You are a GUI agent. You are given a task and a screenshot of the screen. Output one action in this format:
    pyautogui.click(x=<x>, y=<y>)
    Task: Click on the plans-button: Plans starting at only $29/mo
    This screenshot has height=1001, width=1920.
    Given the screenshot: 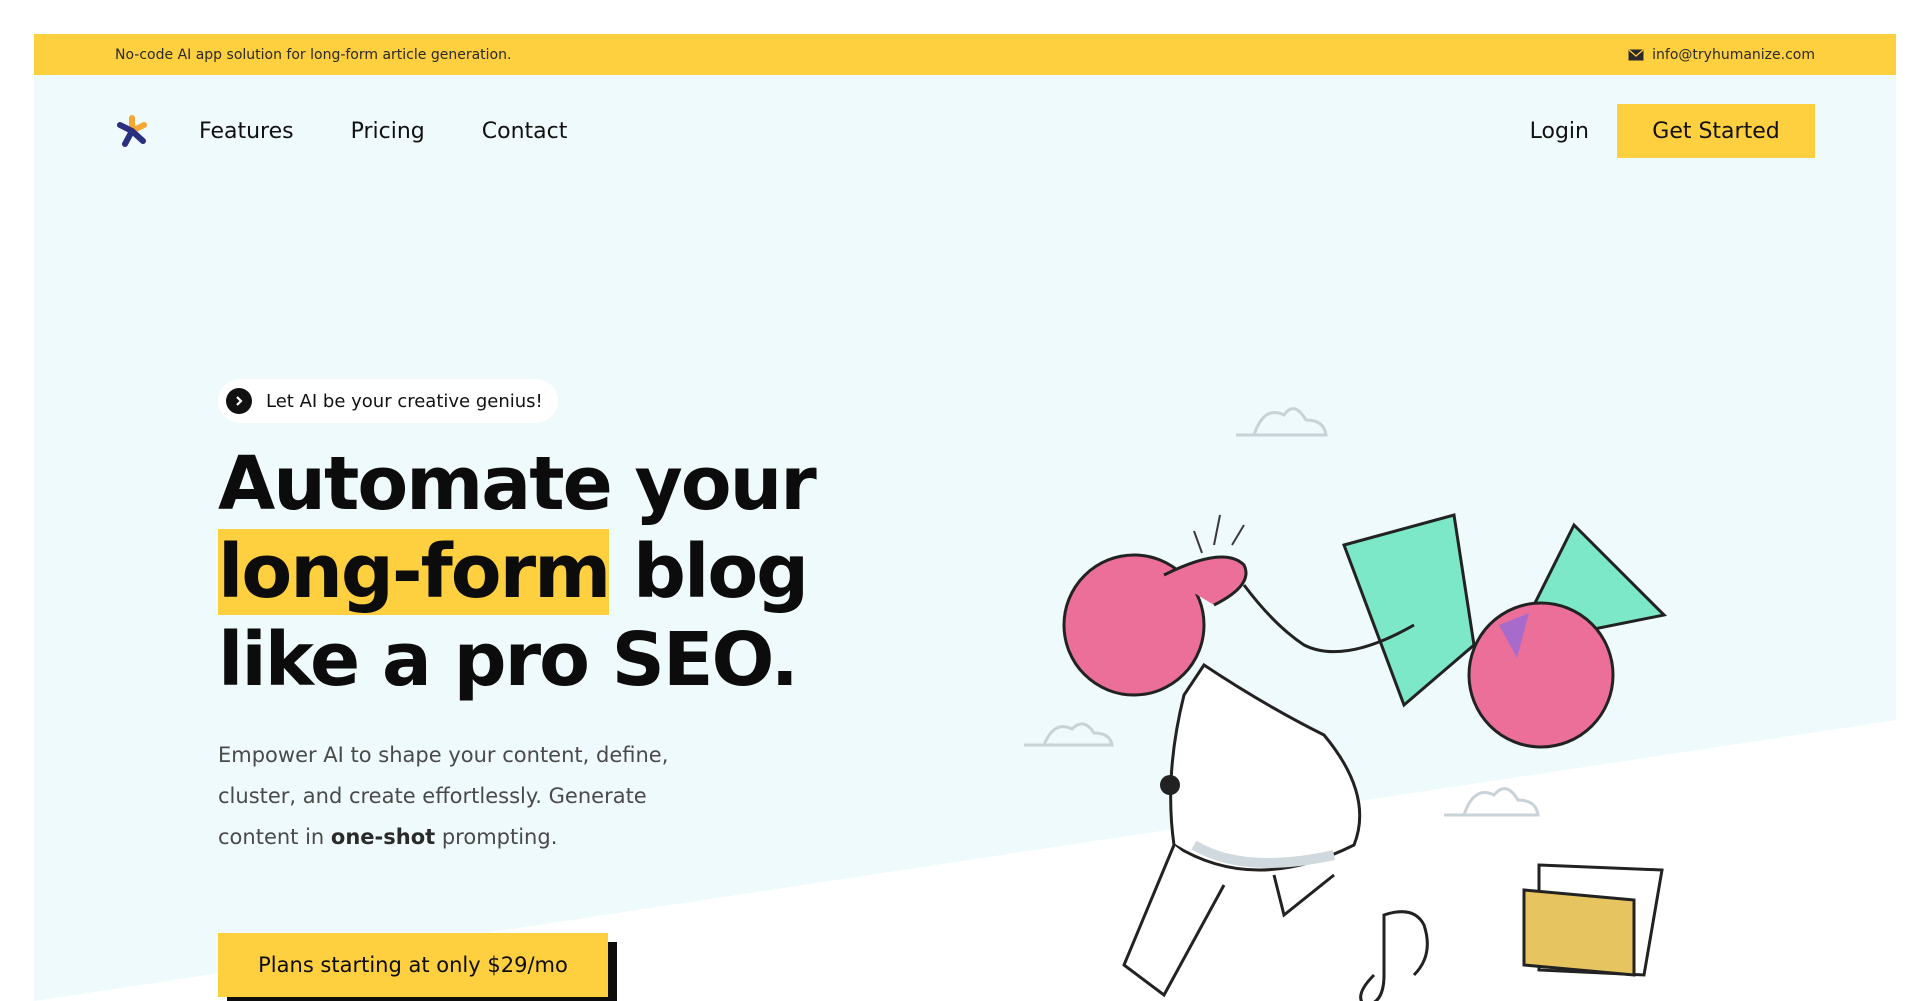 What is the action you would take?
    pyautogui.click(x=413, y=965)
    